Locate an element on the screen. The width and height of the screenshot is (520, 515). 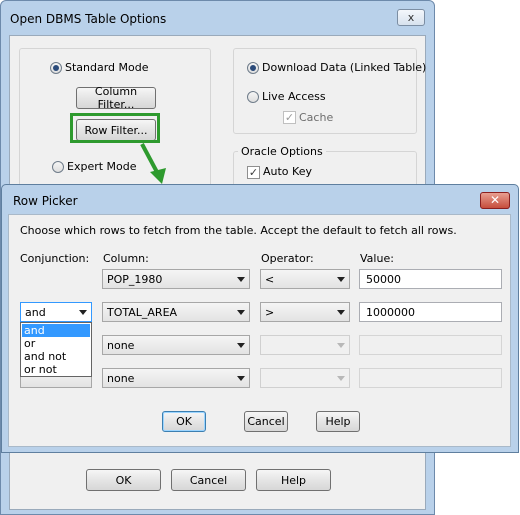
column-value: POP_1980 is located at coordinates (135, 279).